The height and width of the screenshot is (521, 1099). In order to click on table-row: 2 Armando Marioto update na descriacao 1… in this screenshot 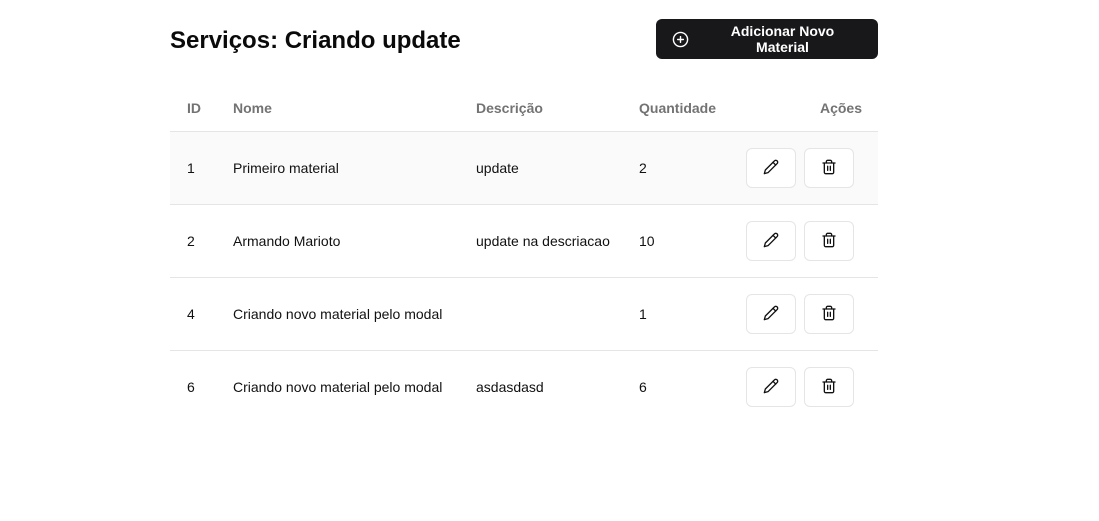, I will do `click(524, 241)`.